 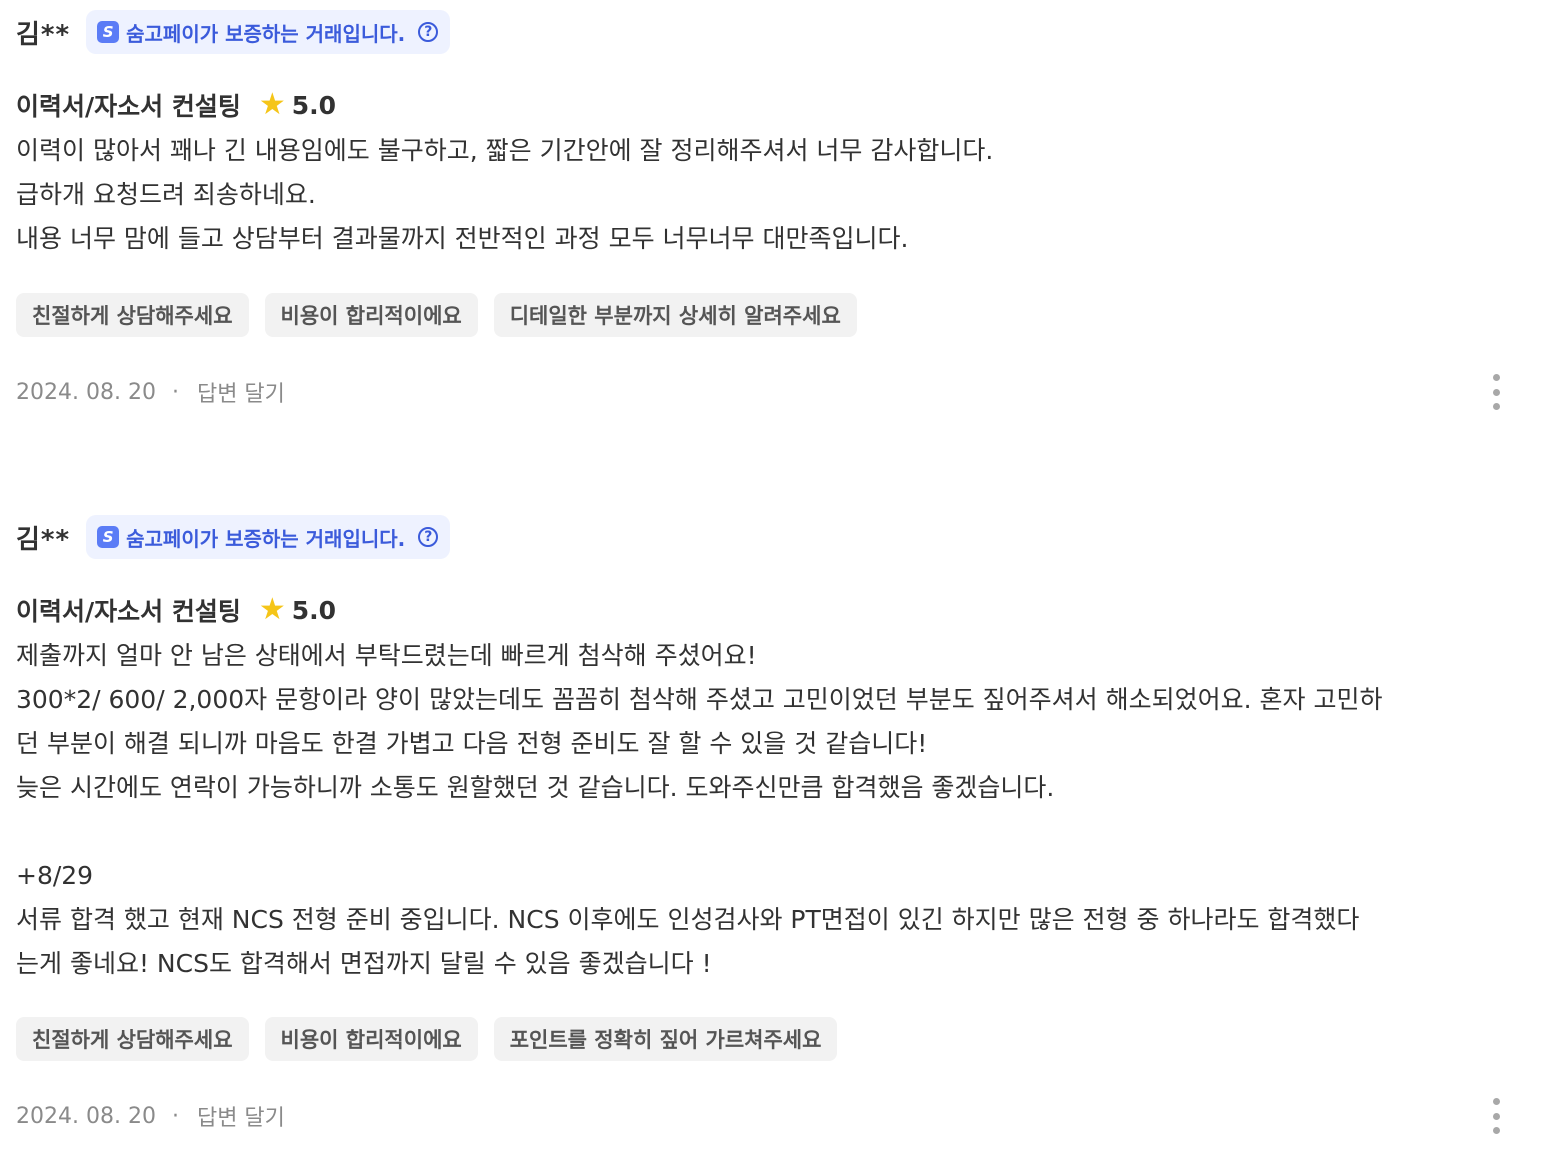 I want to click on review-text-line: +8/29, so click(x=55, y=875).